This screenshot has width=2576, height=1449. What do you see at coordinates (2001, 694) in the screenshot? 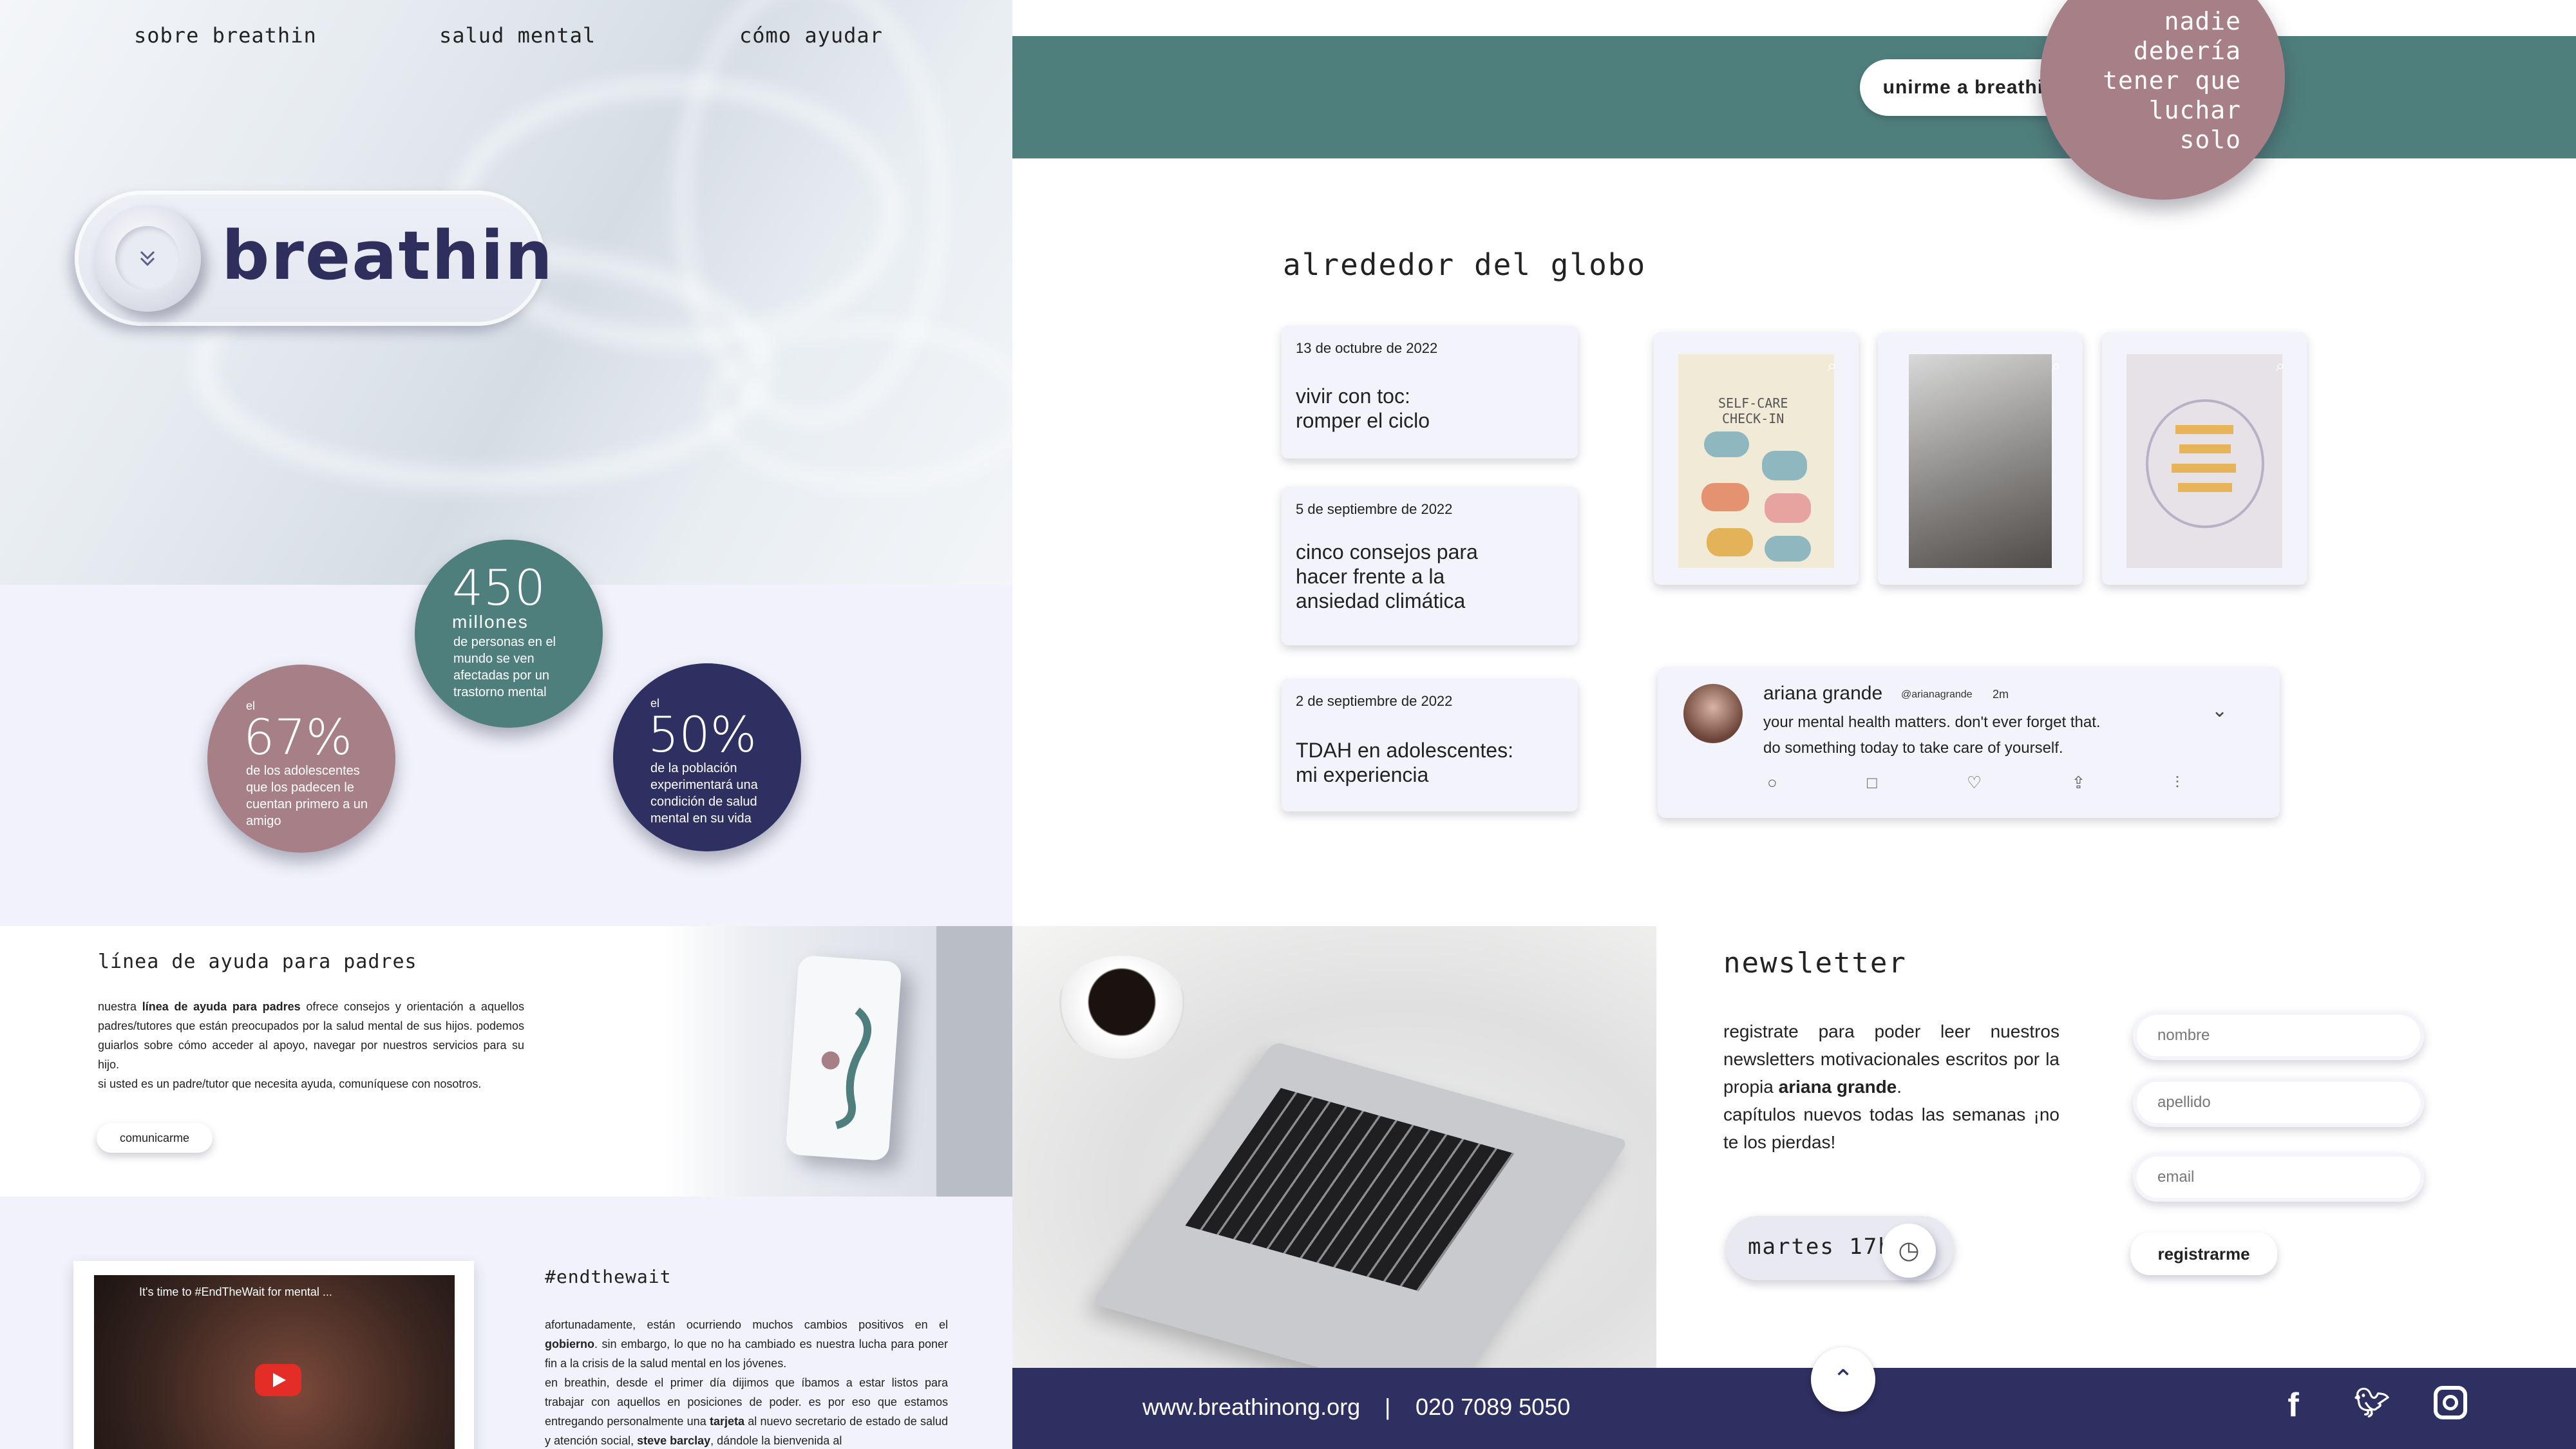
I see `tweet-time: 2m` at bounding box center [2001, 694].